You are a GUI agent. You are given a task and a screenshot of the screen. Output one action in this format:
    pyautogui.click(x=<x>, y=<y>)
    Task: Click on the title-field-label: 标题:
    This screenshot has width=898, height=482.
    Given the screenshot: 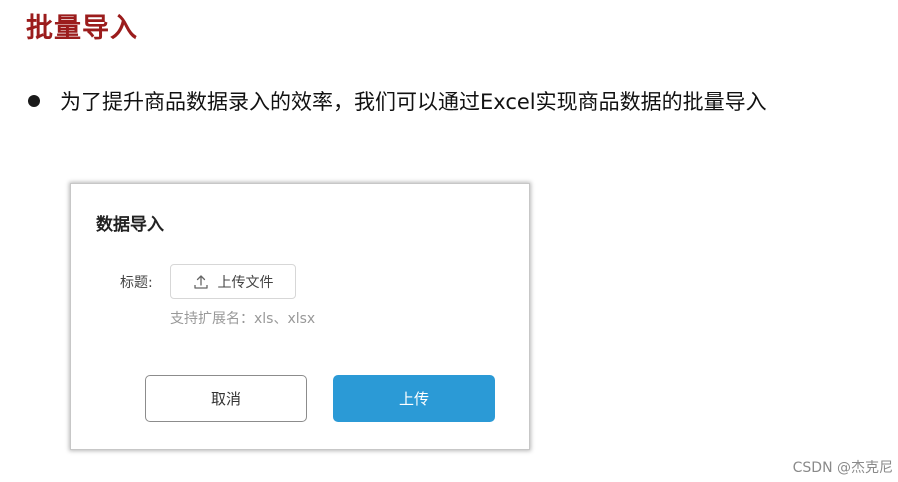 What is the action you would take?
    pyautogui.click(x=136, y=283)
    